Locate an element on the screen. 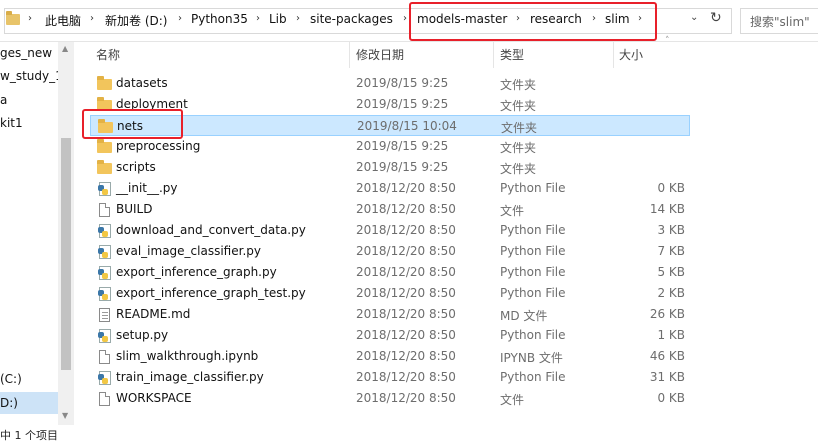 This screenshot has width=818, height=443. file-row: datasets 2019/8/15 9:25 文件夹 is located at coordinates (390, 83).